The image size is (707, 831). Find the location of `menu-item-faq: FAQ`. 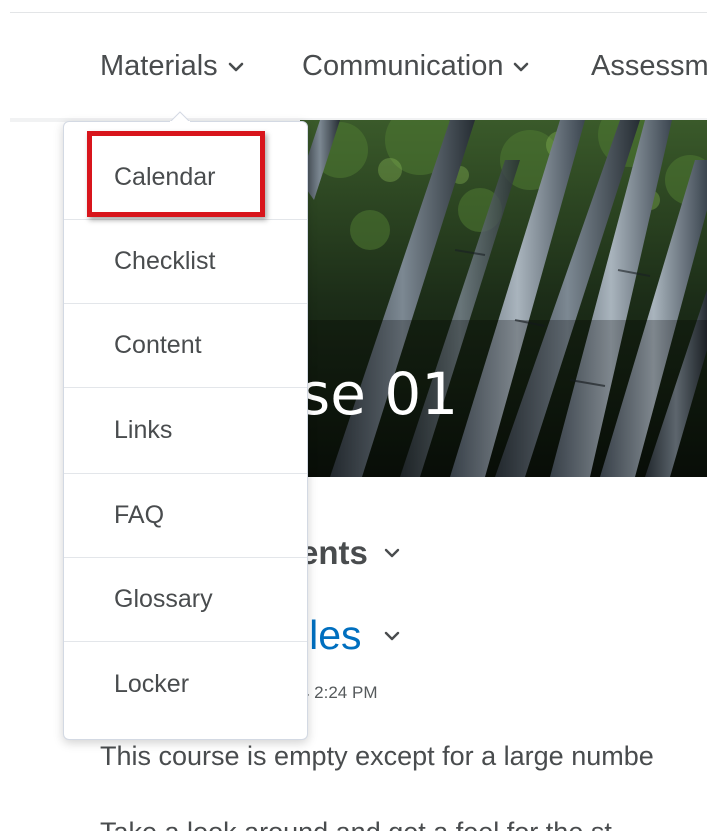

menu-item-faq: FAQ is located at coordinates (185, 516).